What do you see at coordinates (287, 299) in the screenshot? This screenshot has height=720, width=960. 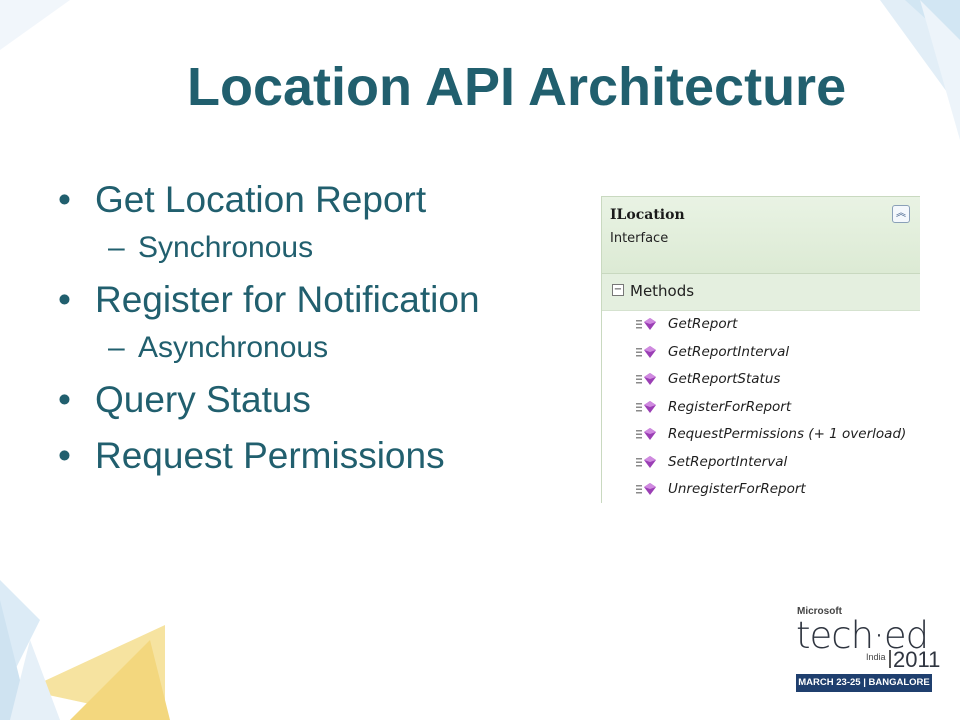 I see `bullet-text: Register for Notification` at bounding box center [287, 299].